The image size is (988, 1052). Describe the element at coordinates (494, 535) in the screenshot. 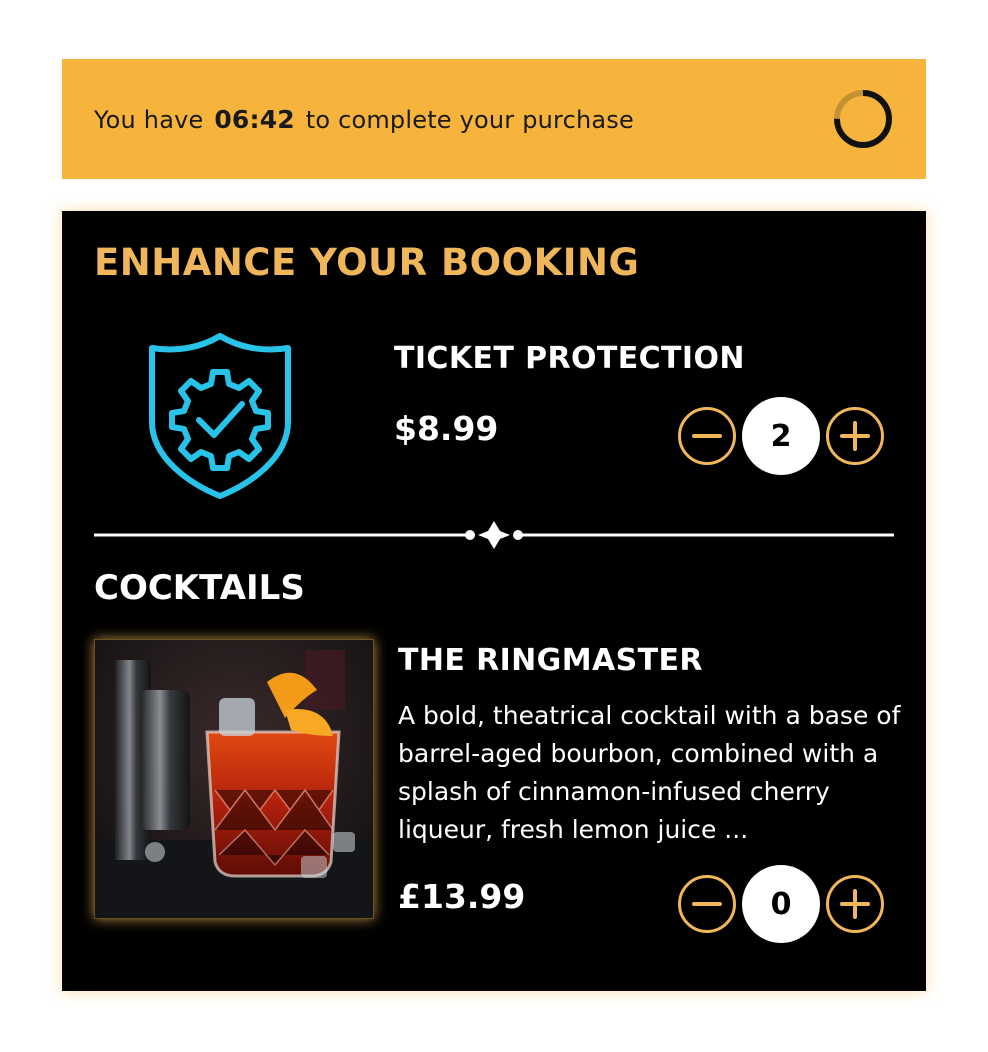

I see `ornamental-divider` at that location.